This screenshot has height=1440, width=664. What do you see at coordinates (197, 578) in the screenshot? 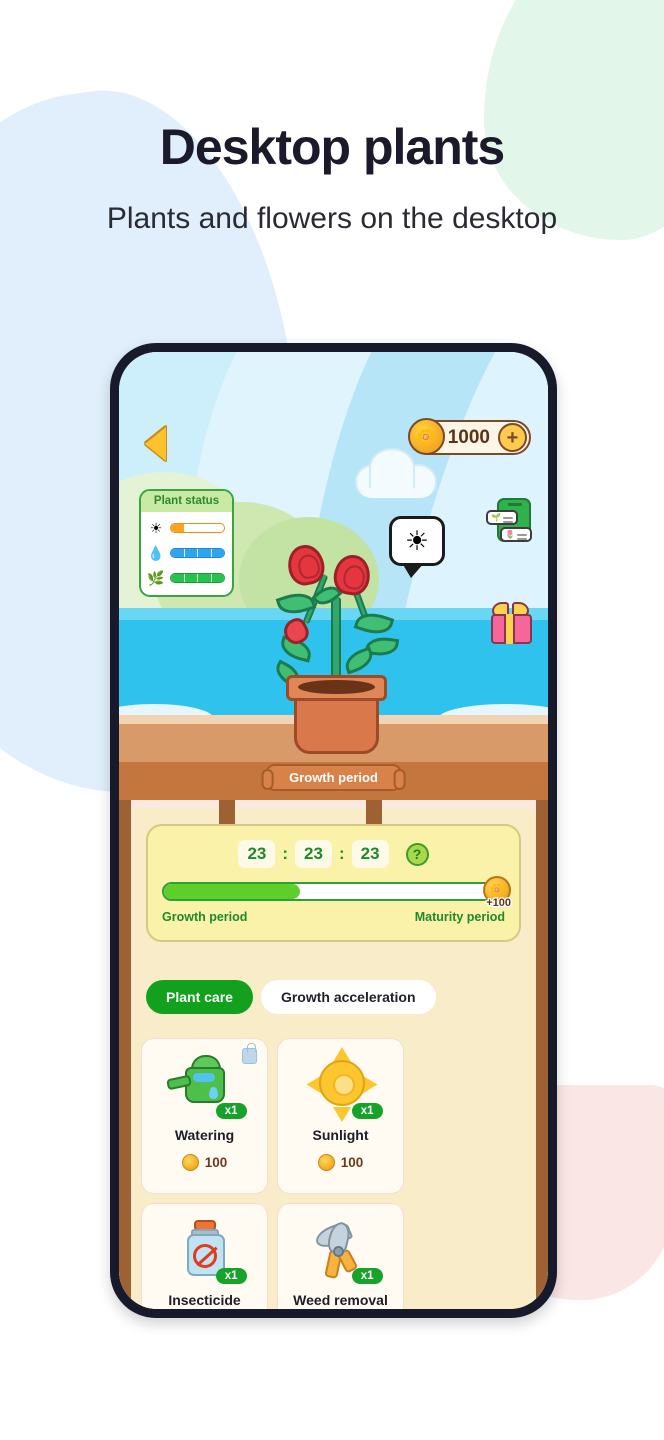
I see `nutrition-bar` at bounding box center [197, 578].